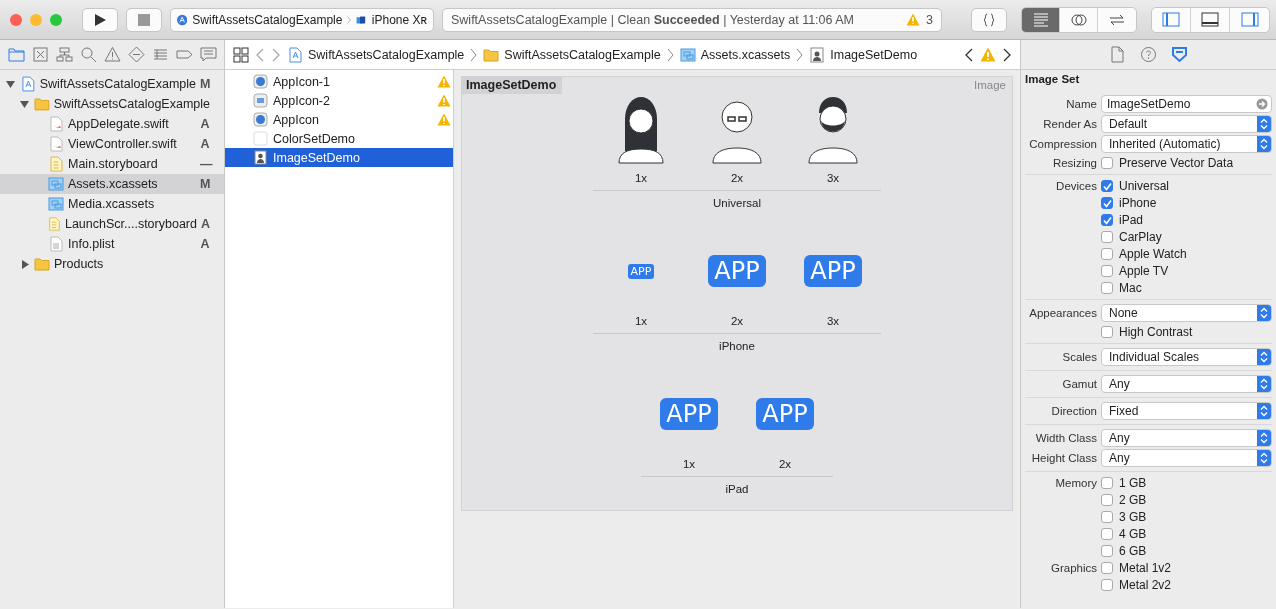 This screenshot has height=609, width=1276. What do you see at coordinates (112, 224) in the screenshot?
I see `file-tree-item: LaunchScr....storyboard A` at bounding box center [112, 224].